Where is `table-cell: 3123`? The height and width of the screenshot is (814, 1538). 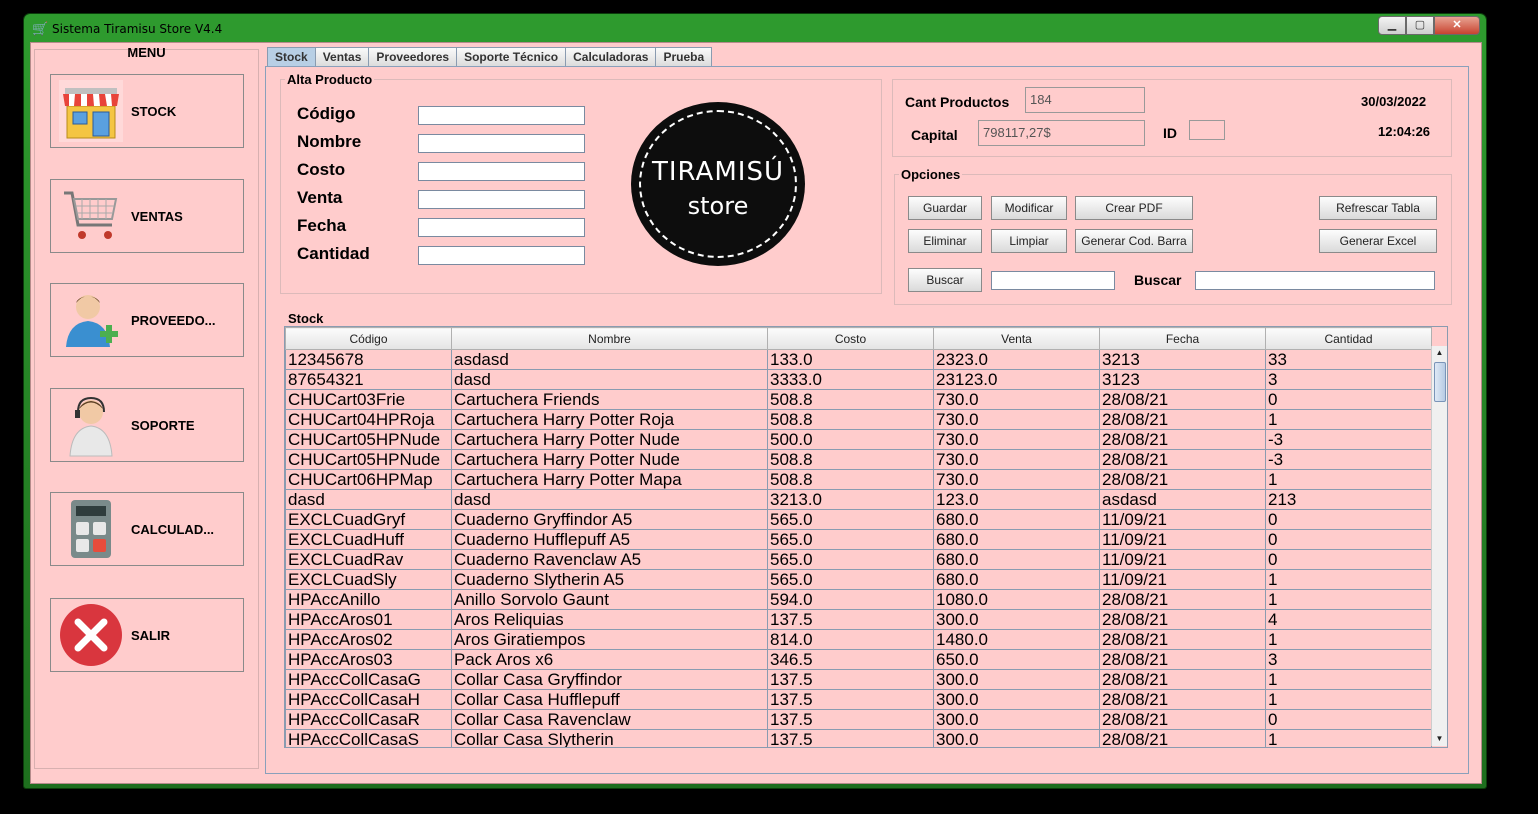
table-cell: 3123 is located at coordinates (1182, 379).